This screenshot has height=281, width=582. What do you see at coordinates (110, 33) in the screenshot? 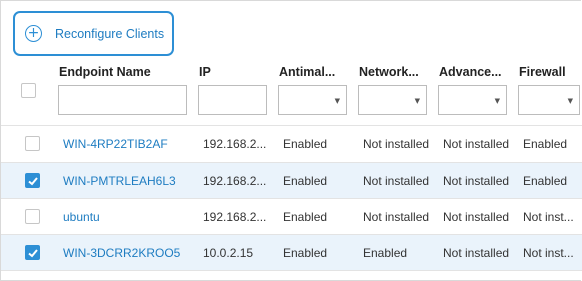
I see `reconfigure-clients-label: Reconfigure Clients` at bounding box center [110, 33].